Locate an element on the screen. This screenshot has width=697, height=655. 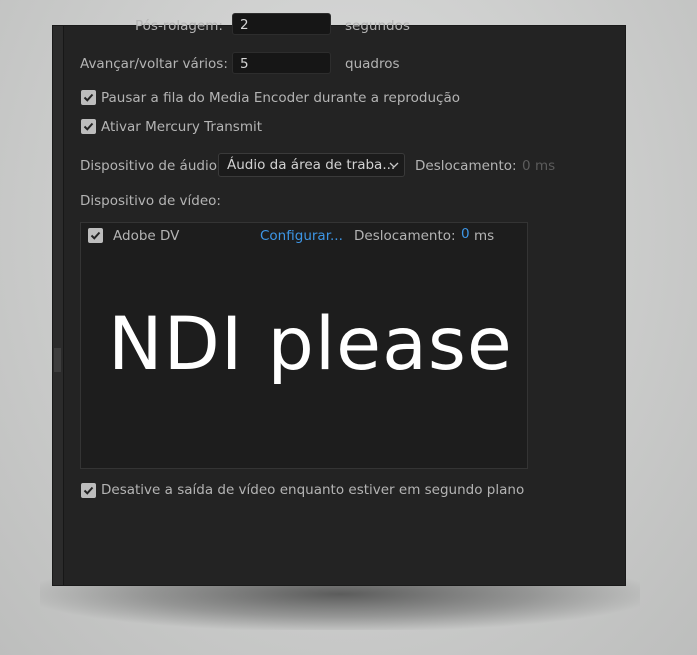
step-unit: quadros is located at coordinates (372, 64).